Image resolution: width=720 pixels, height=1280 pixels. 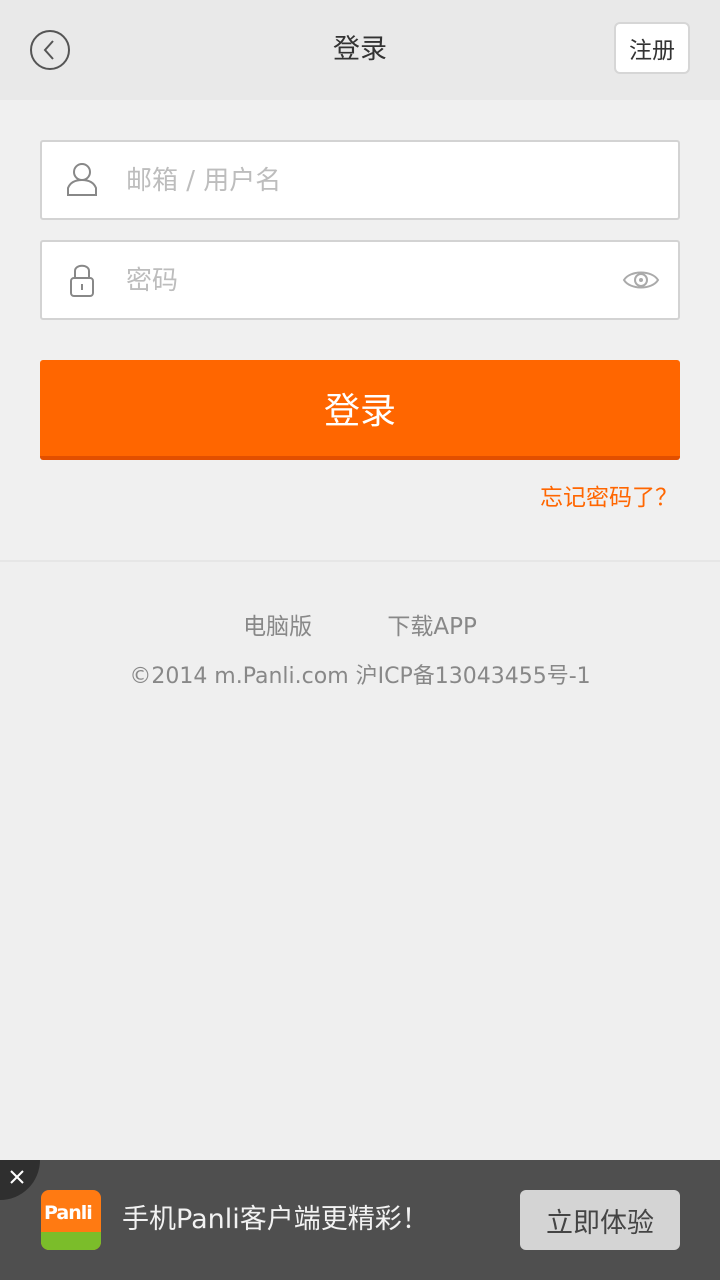 I want to click on eye-icon, so click(x=641, y=280).